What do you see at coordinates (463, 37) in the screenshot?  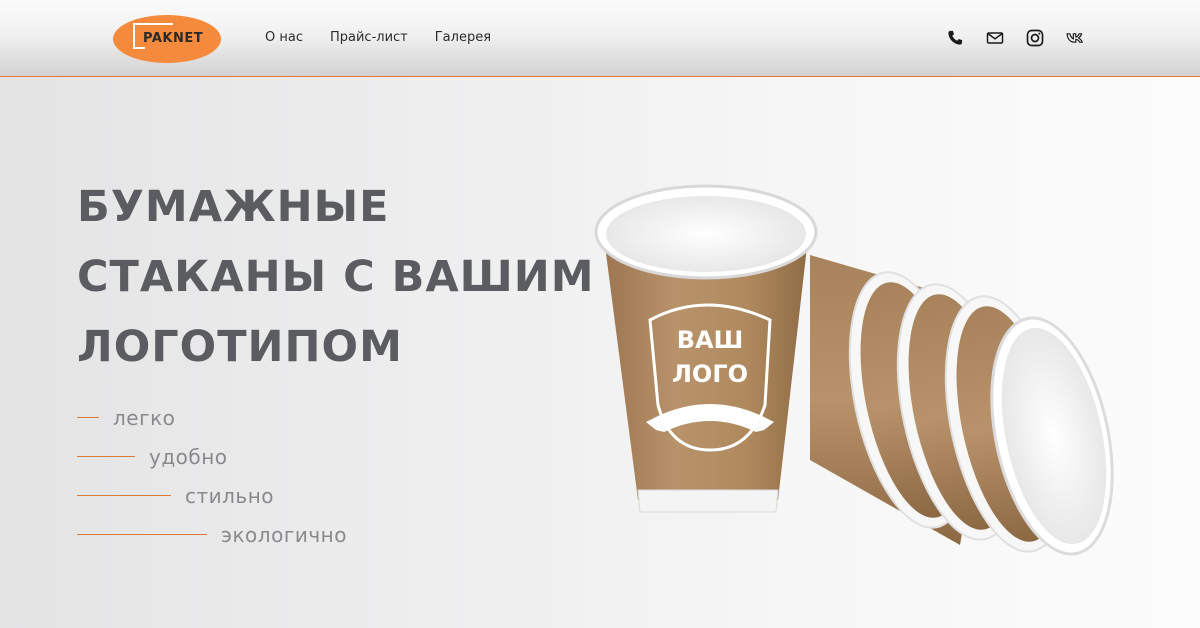 I see `nav-link-gallery: Галерея` at bounding box center [463, 37].